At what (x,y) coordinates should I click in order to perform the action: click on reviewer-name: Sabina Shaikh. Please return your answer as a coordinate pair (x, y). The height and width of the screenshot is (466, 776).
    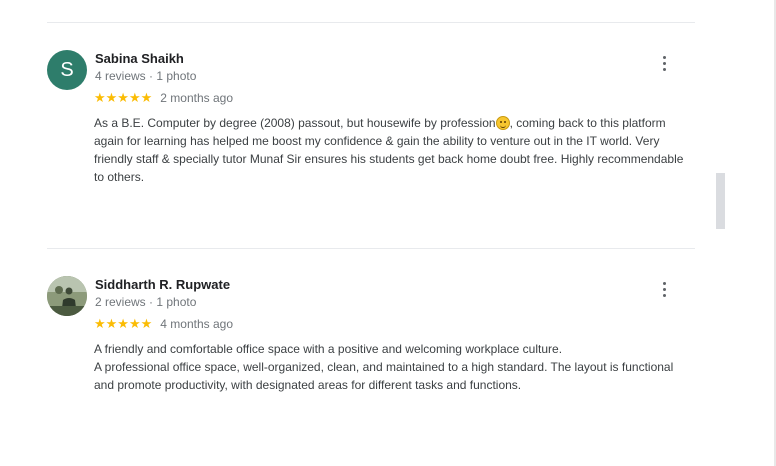
    Looking at the image, I should click on (139, 58).